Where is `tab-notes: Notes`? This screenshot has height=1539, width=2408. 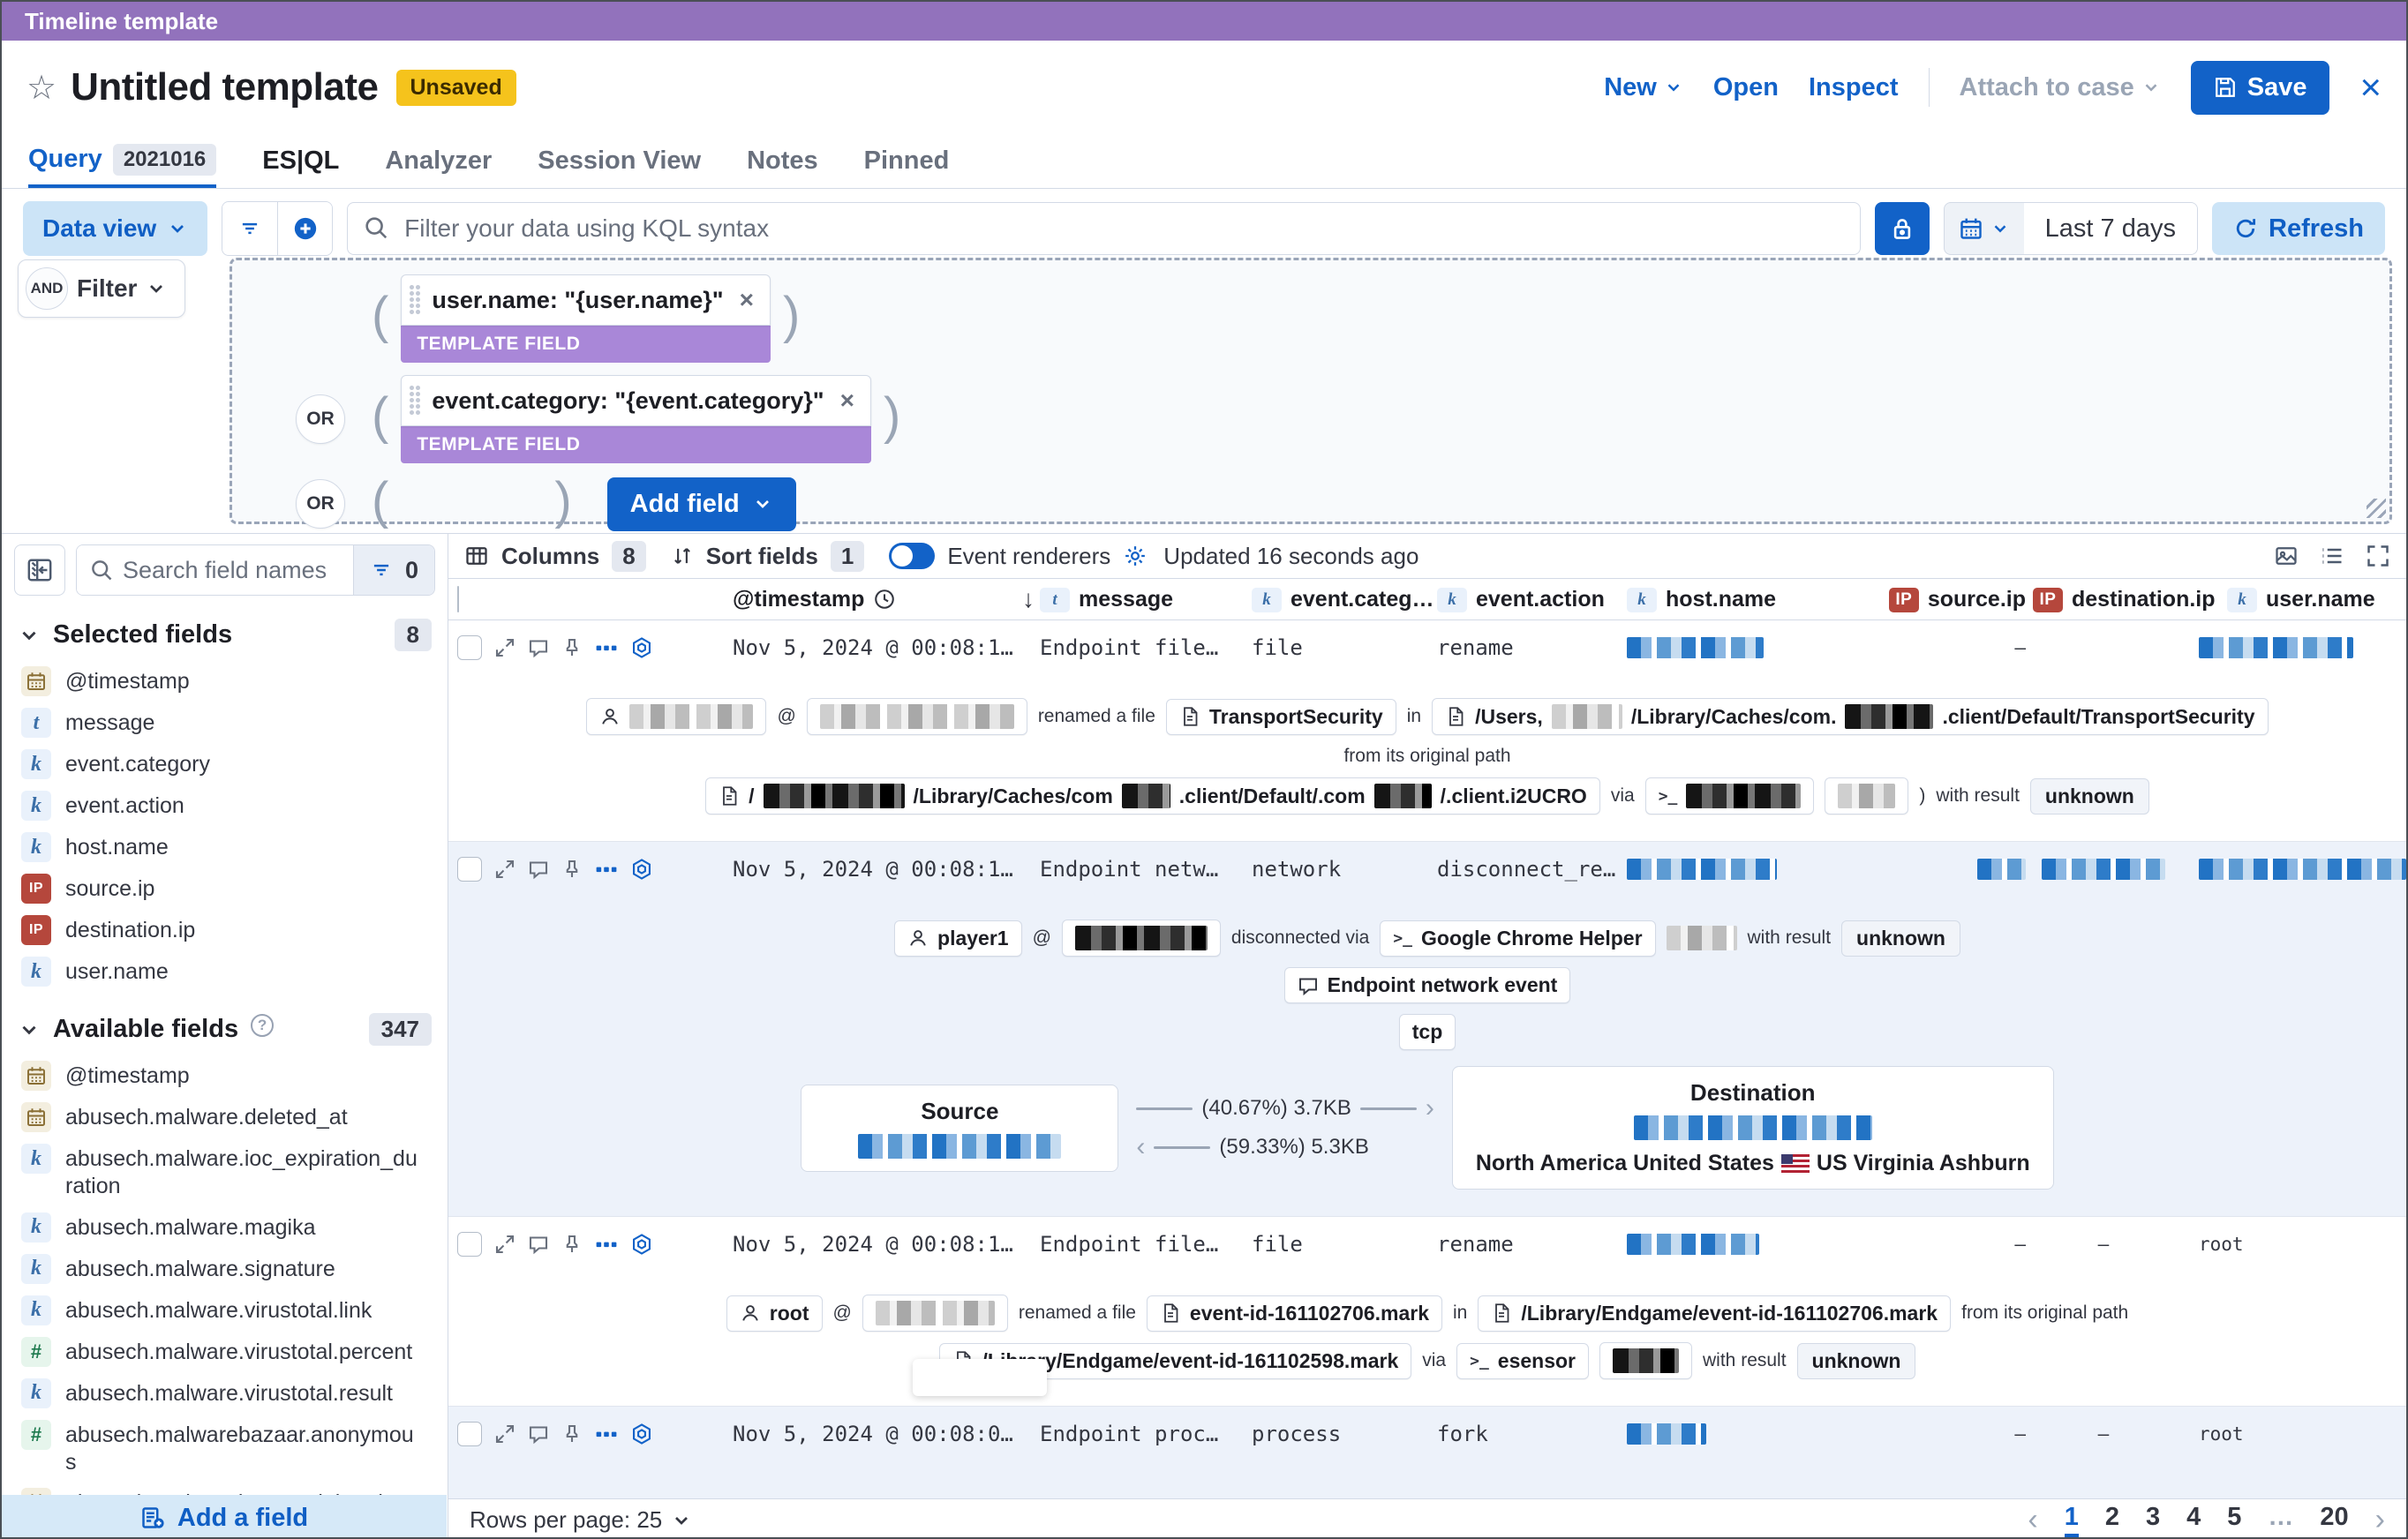
tab-notes: Notes is located at coordinates (782, 161).